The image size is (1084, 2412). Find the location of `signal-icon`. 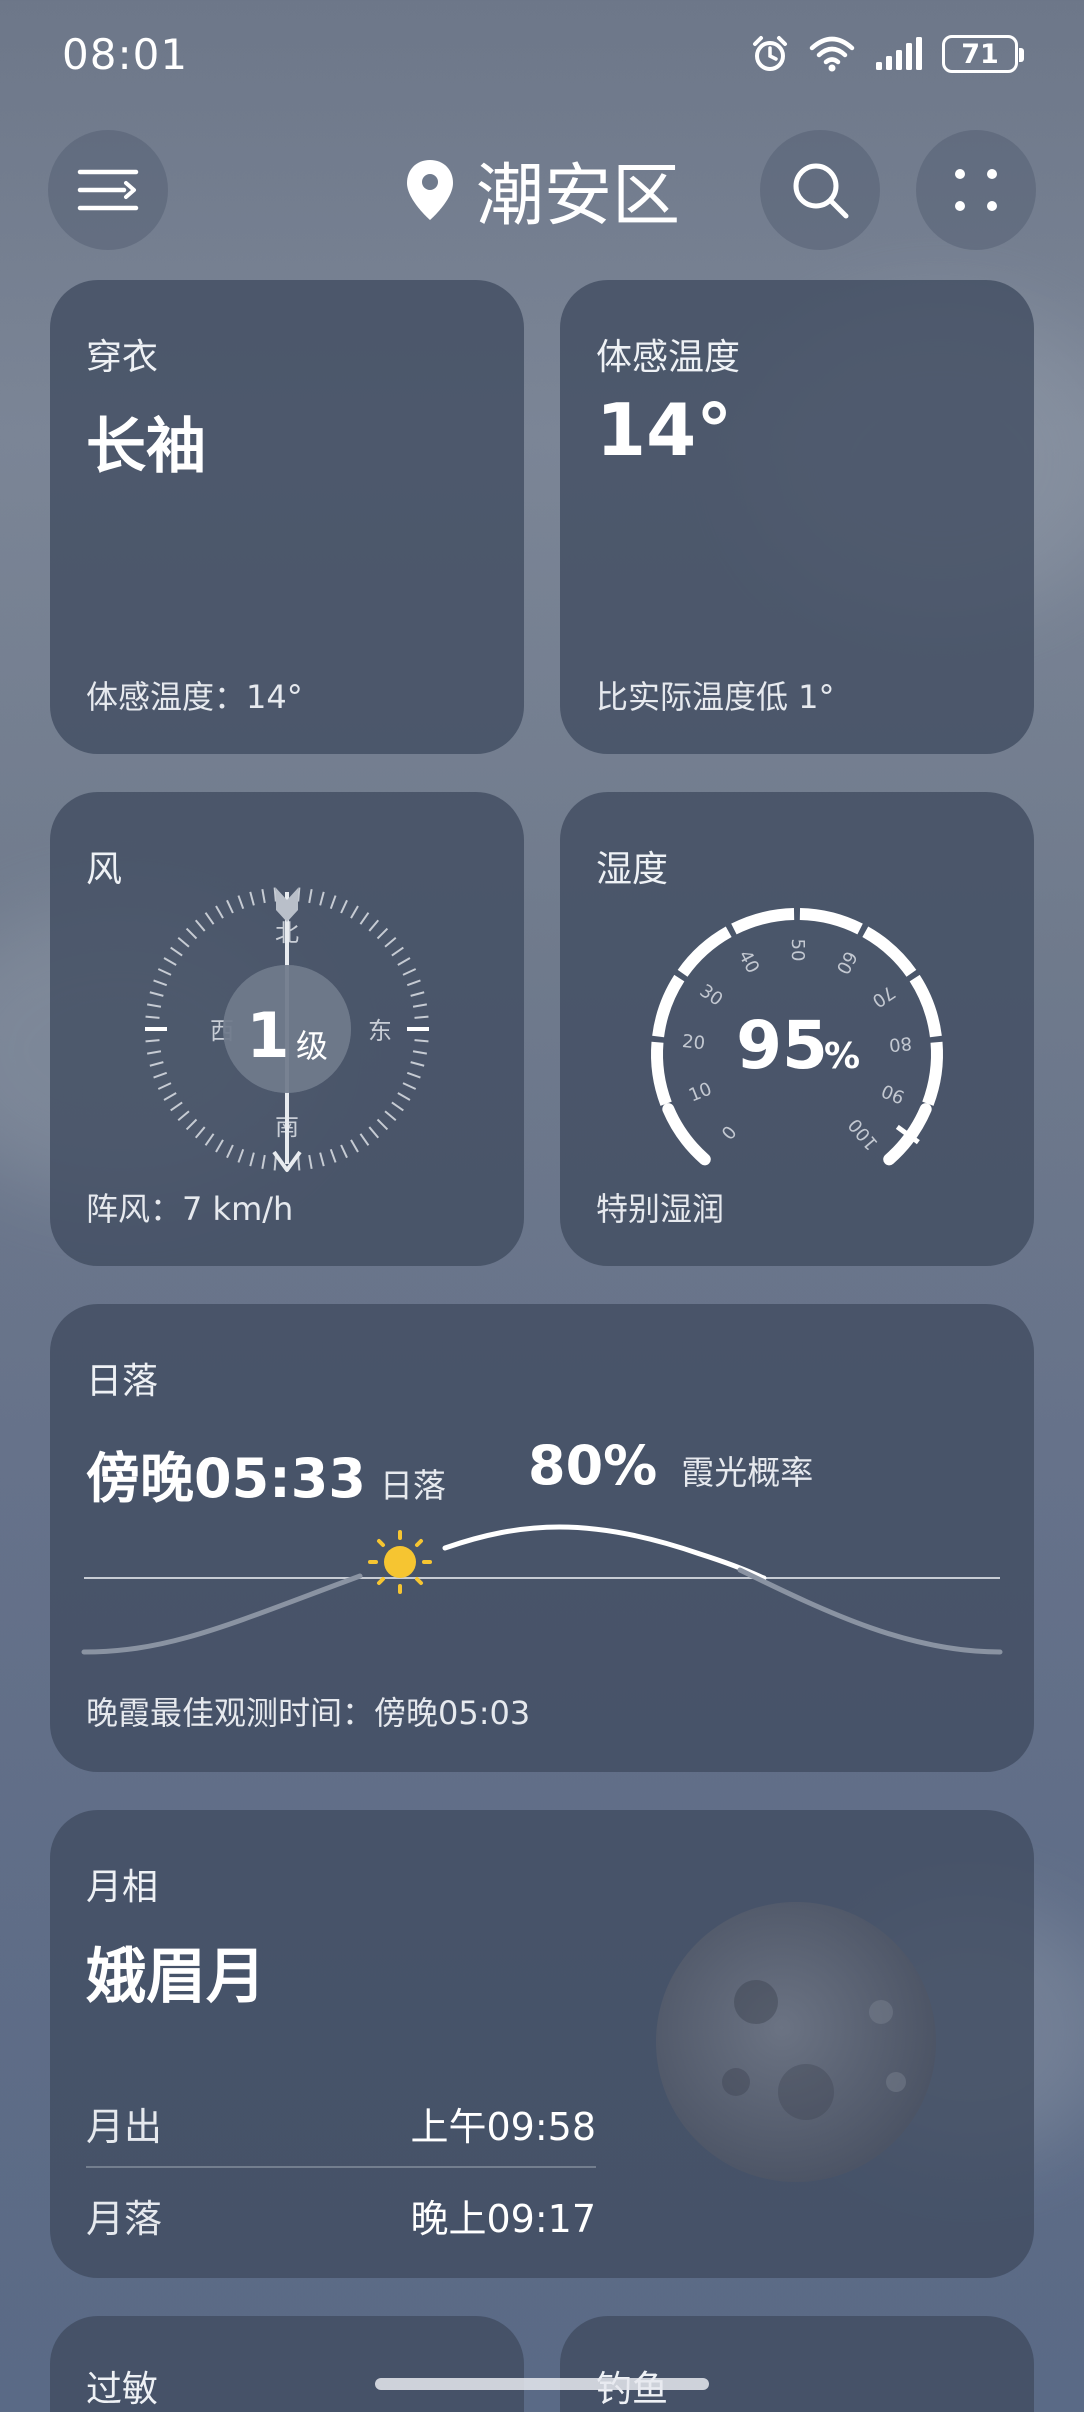

signal-icon is located at coordinates (899, 53).